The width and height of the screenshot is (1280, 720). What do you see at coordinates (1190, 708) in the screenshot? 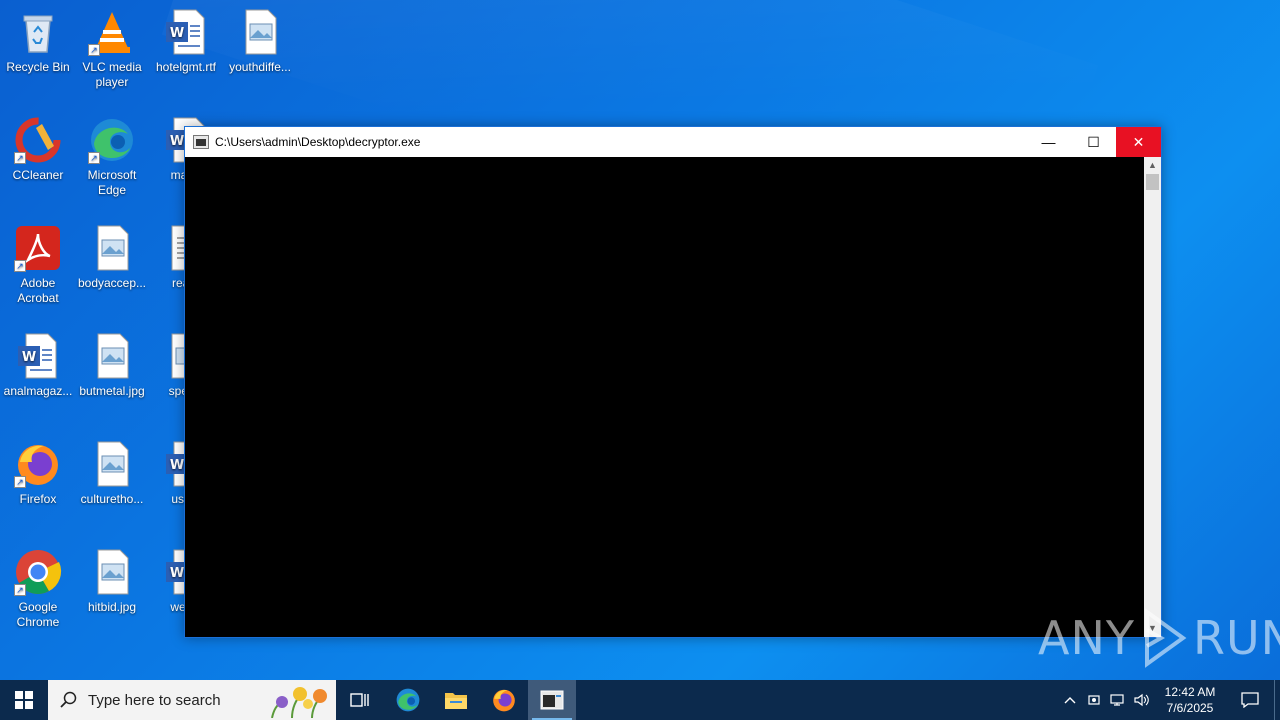
I see `clock-date: 7/6/2025` at bounding box center [1190, 708].